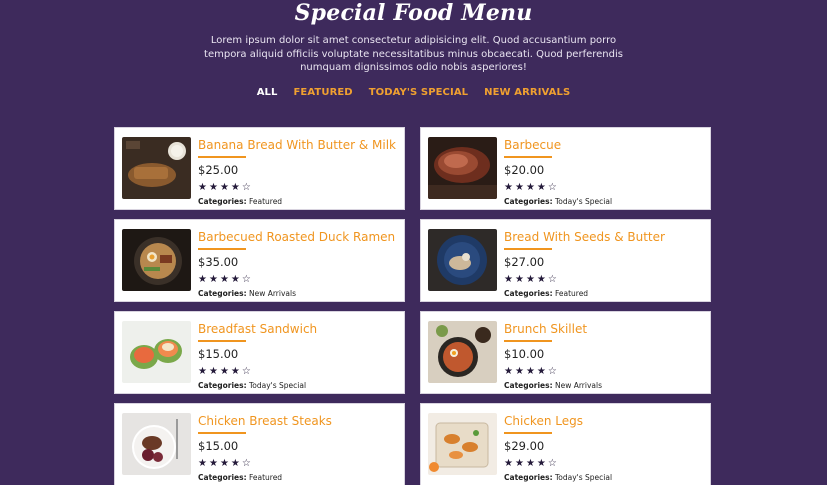 This screenshot has width=827, height=485. What do you see at coordinates (462, 168) in the screenshot?
I see `barbecue-photo` at bounding box center [462, 168].